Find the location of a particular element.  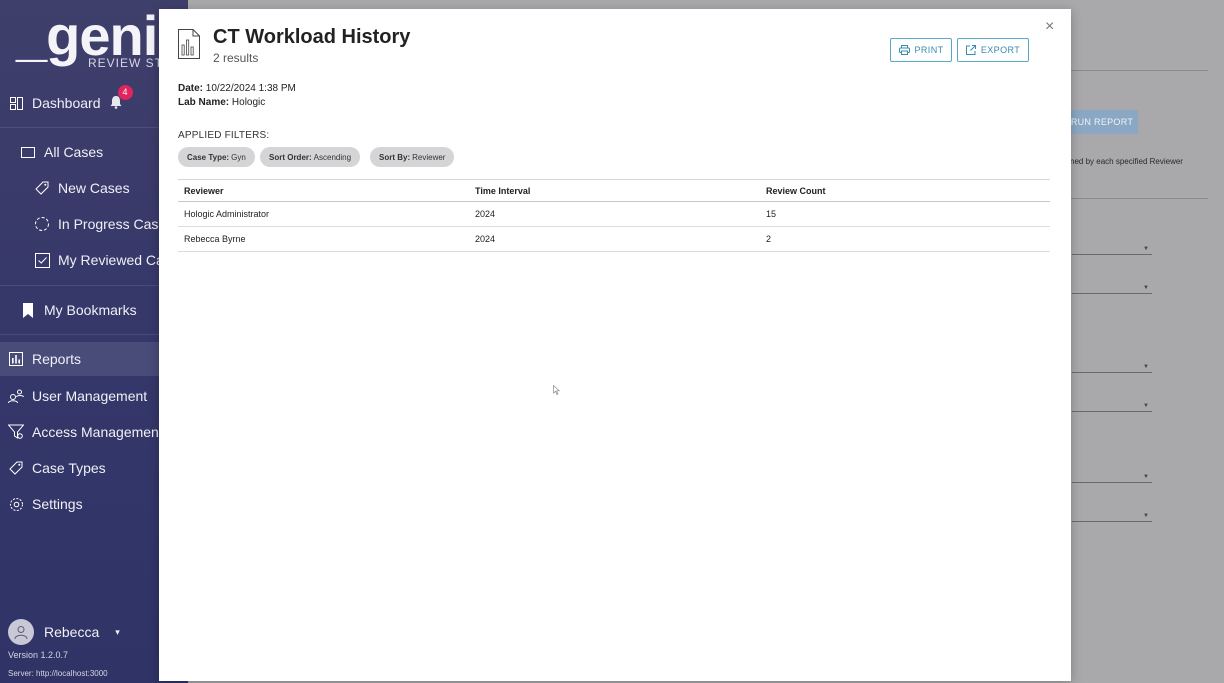

lab-name-label: Lab Name: is located at coordinates (204, 102).